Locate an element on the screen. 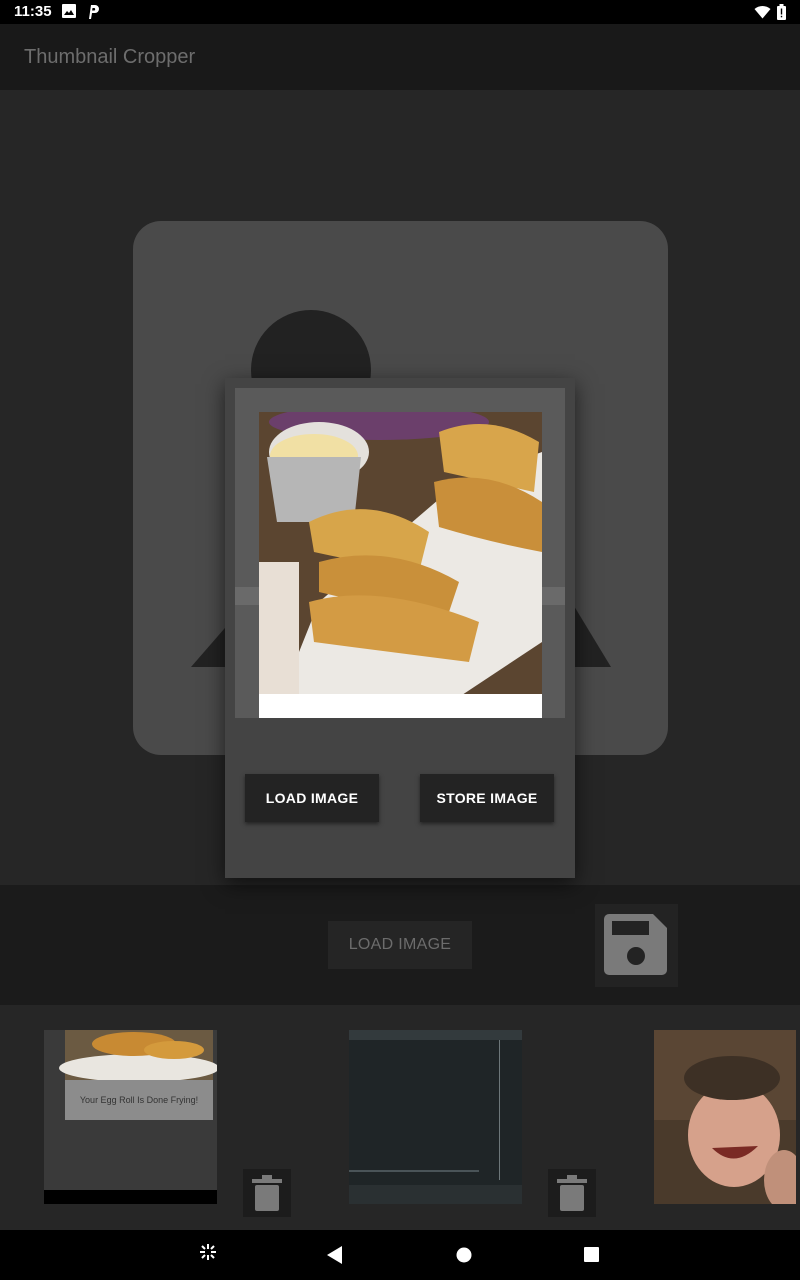  egg-roll-photo is located at coordinates (400, 565).